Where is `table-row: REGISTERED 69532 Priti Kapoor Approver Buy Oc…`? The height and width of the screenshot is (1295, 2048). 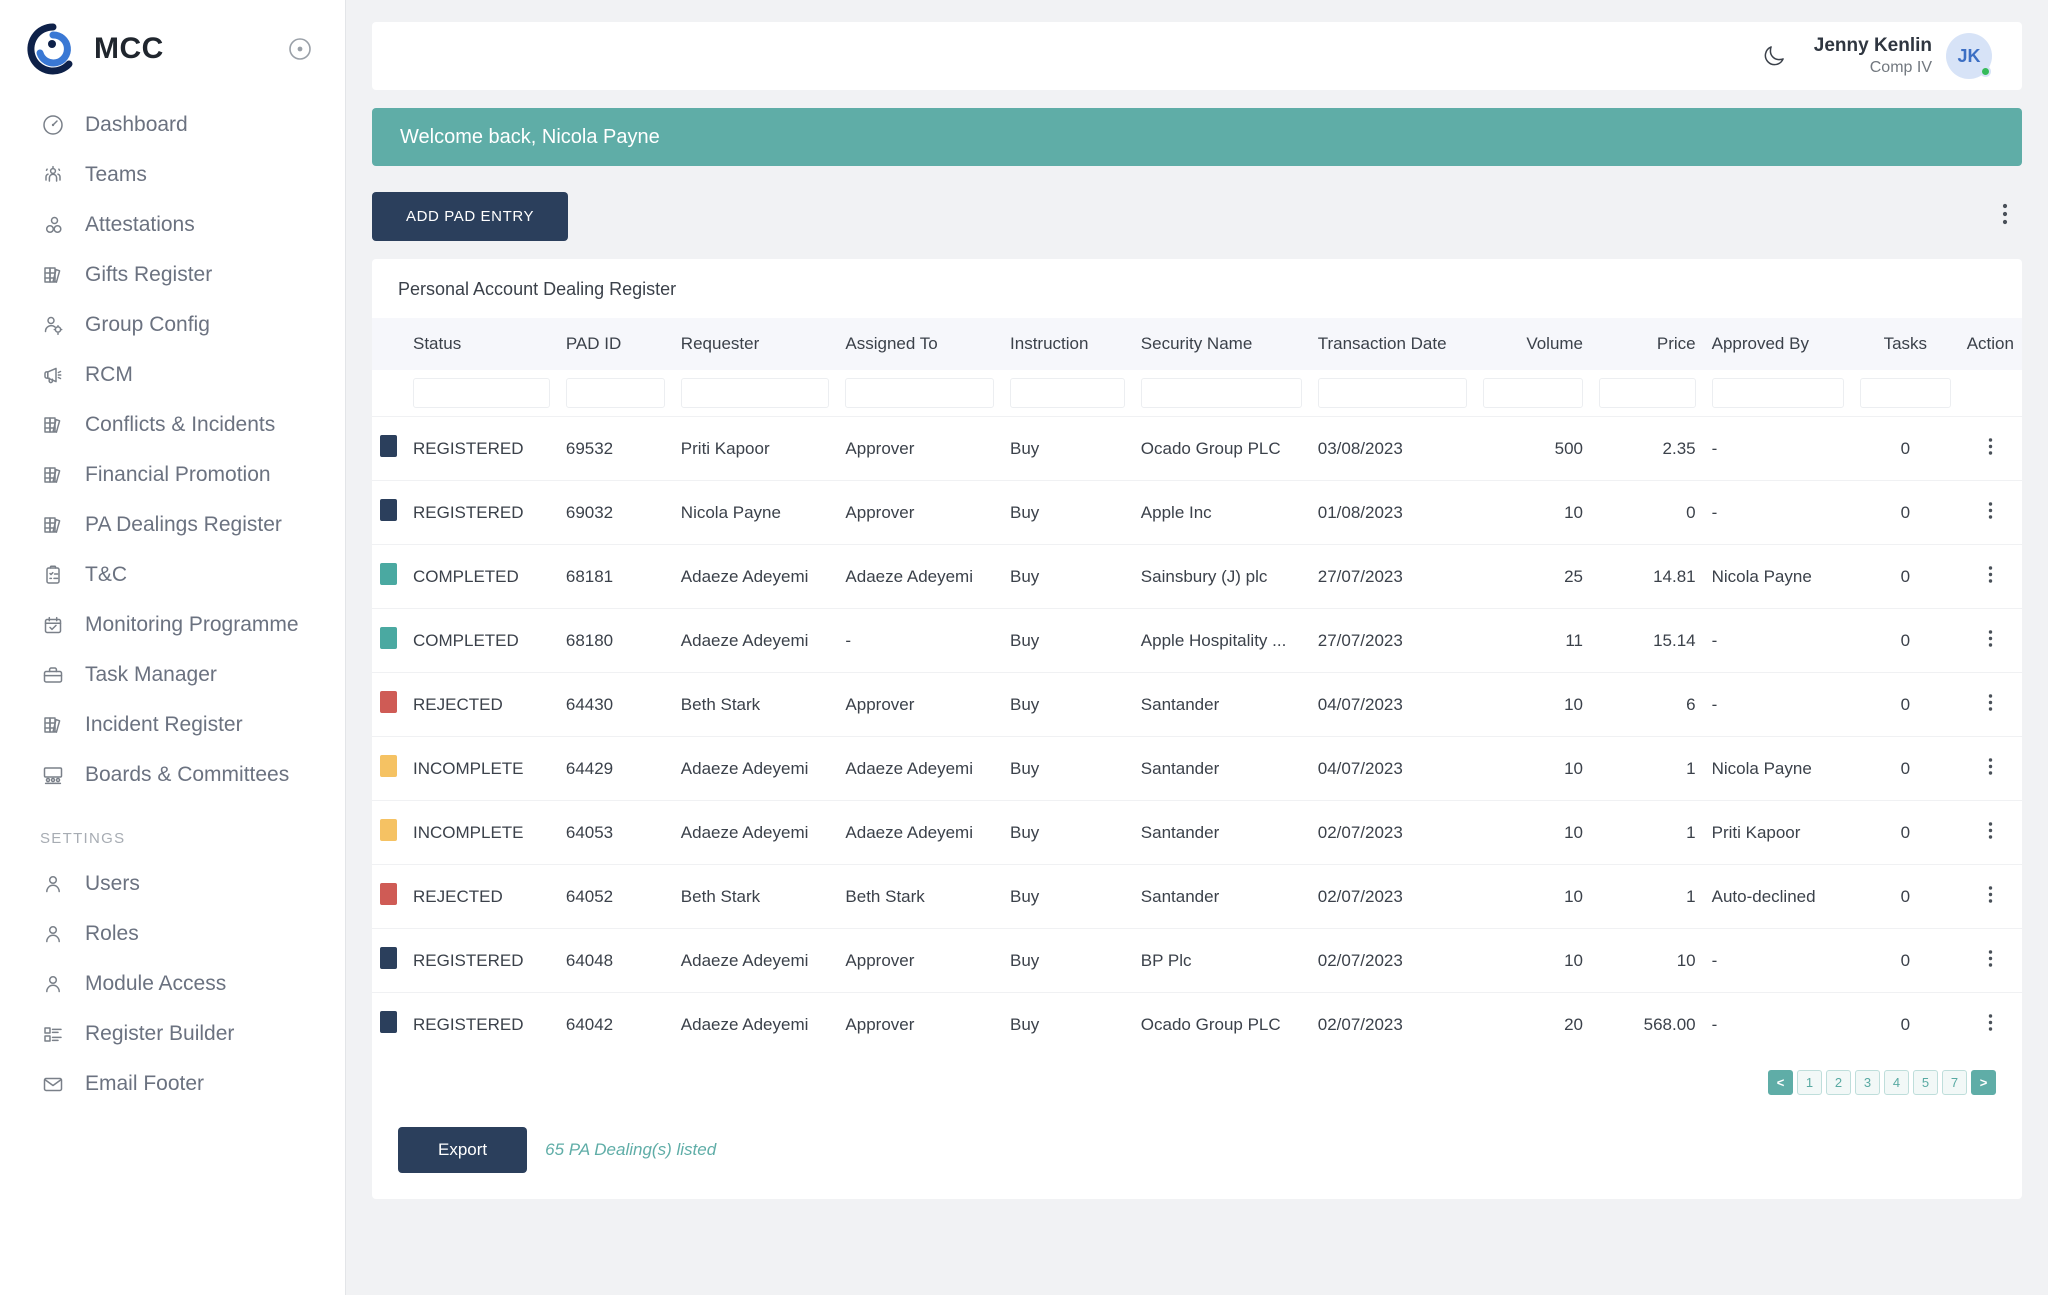
table-row: REGISTERED 69532 Priti Kapoor Approver Buy Oc… is located at coordinates (1197, 448).